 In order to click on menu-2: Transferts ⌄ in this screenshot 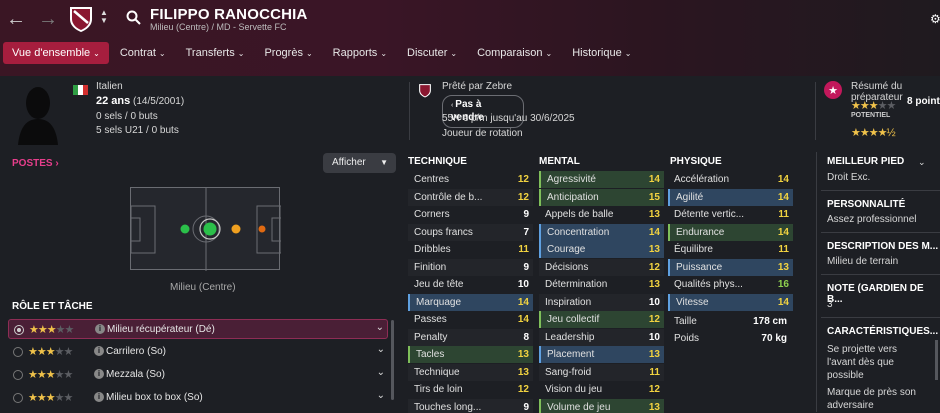, I will do `click(215, 53)`.